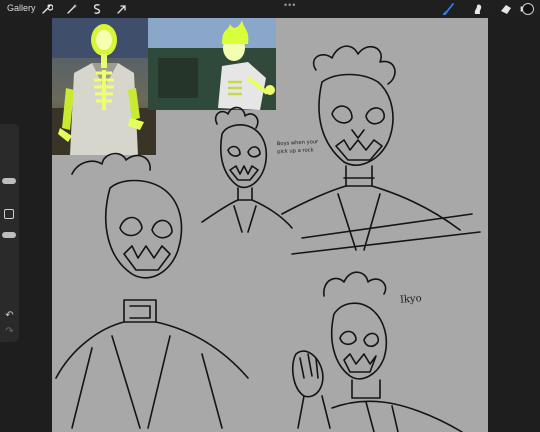 The width and height of the screenshot is (540, 432). What do you see at coordinates (506, 9) in the screenshot?
I see `eraser-icon` at bounding box center [506, 9].